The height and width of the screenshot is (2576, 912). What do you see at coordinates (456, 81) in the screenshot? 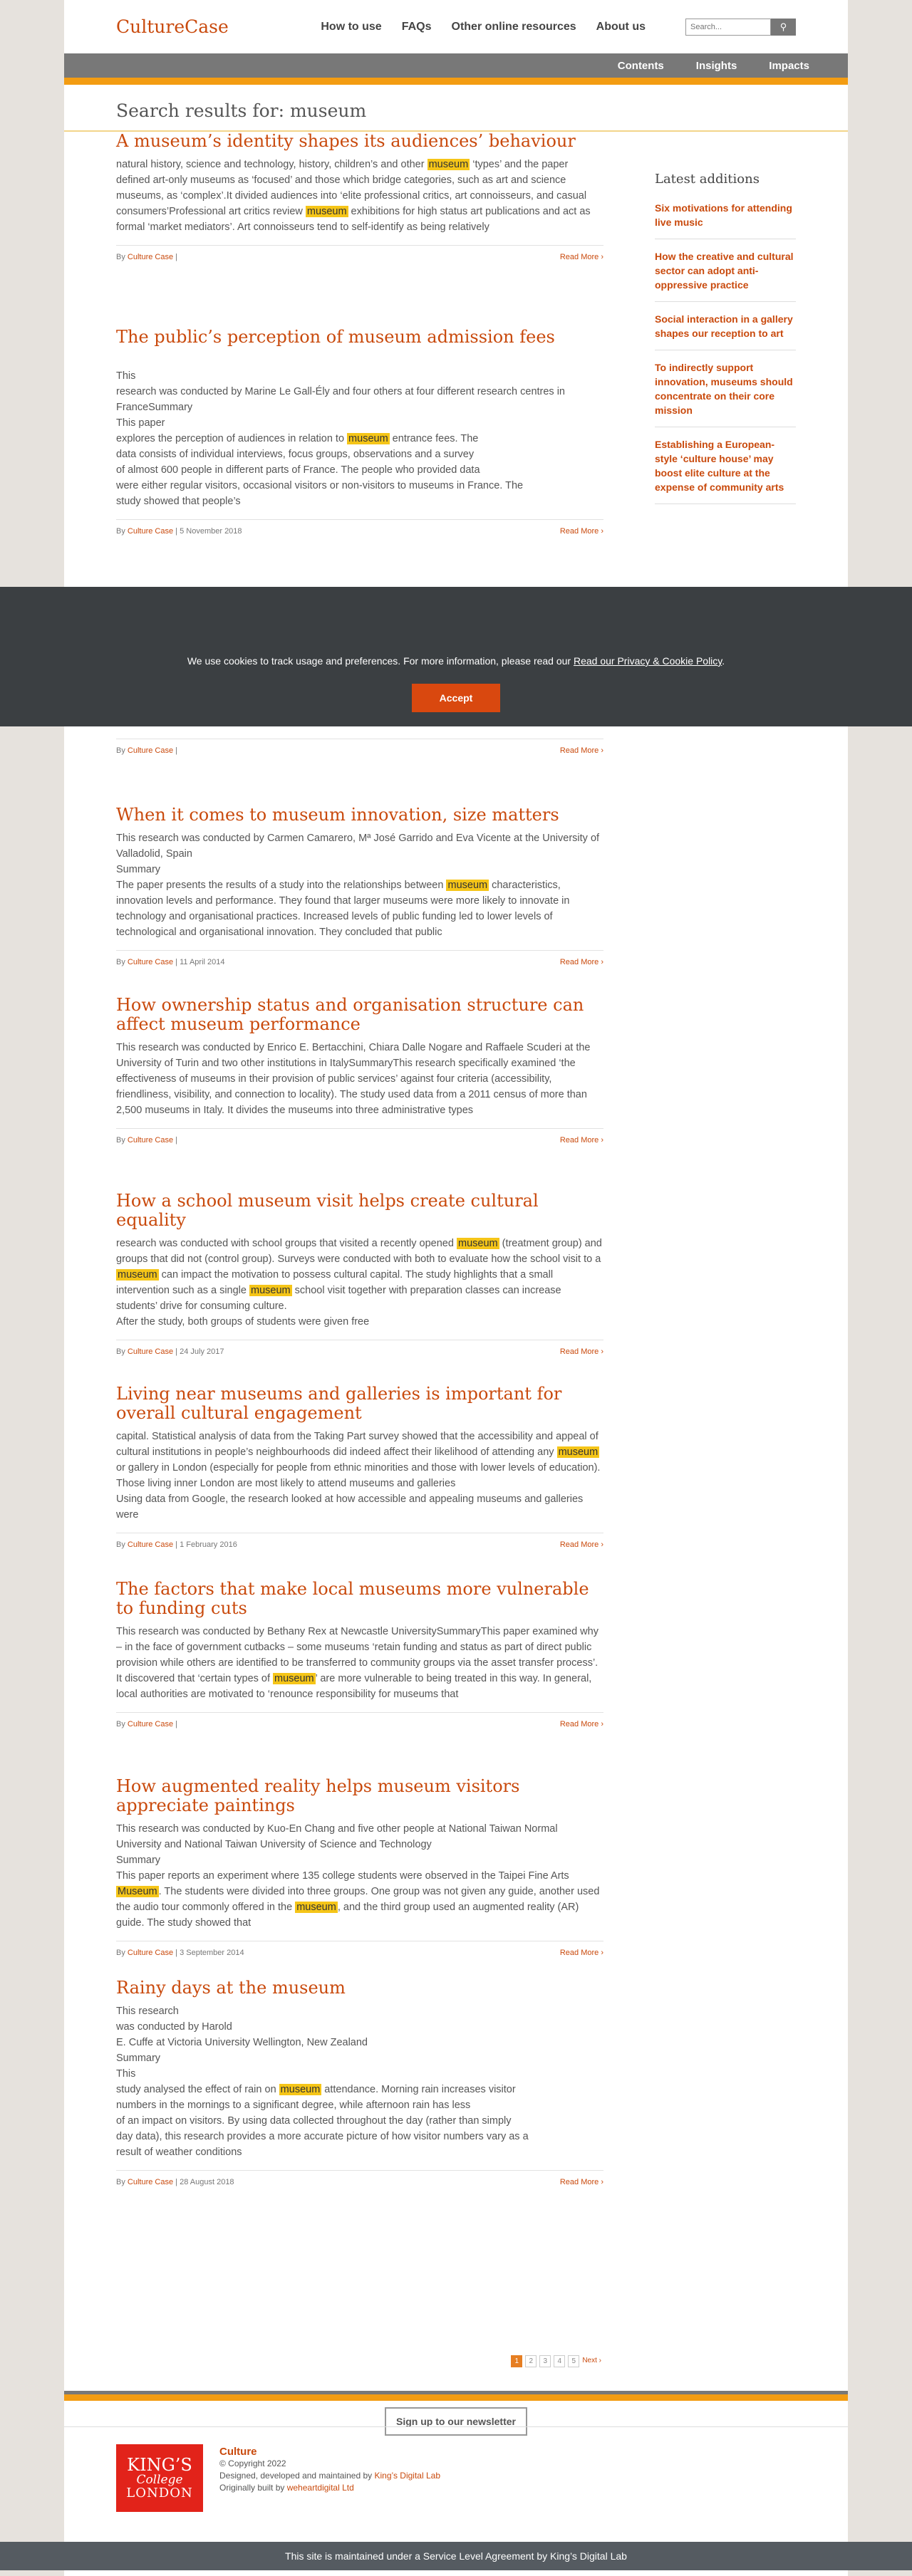
I see `accent-bar` at bounding box center [456, 81].